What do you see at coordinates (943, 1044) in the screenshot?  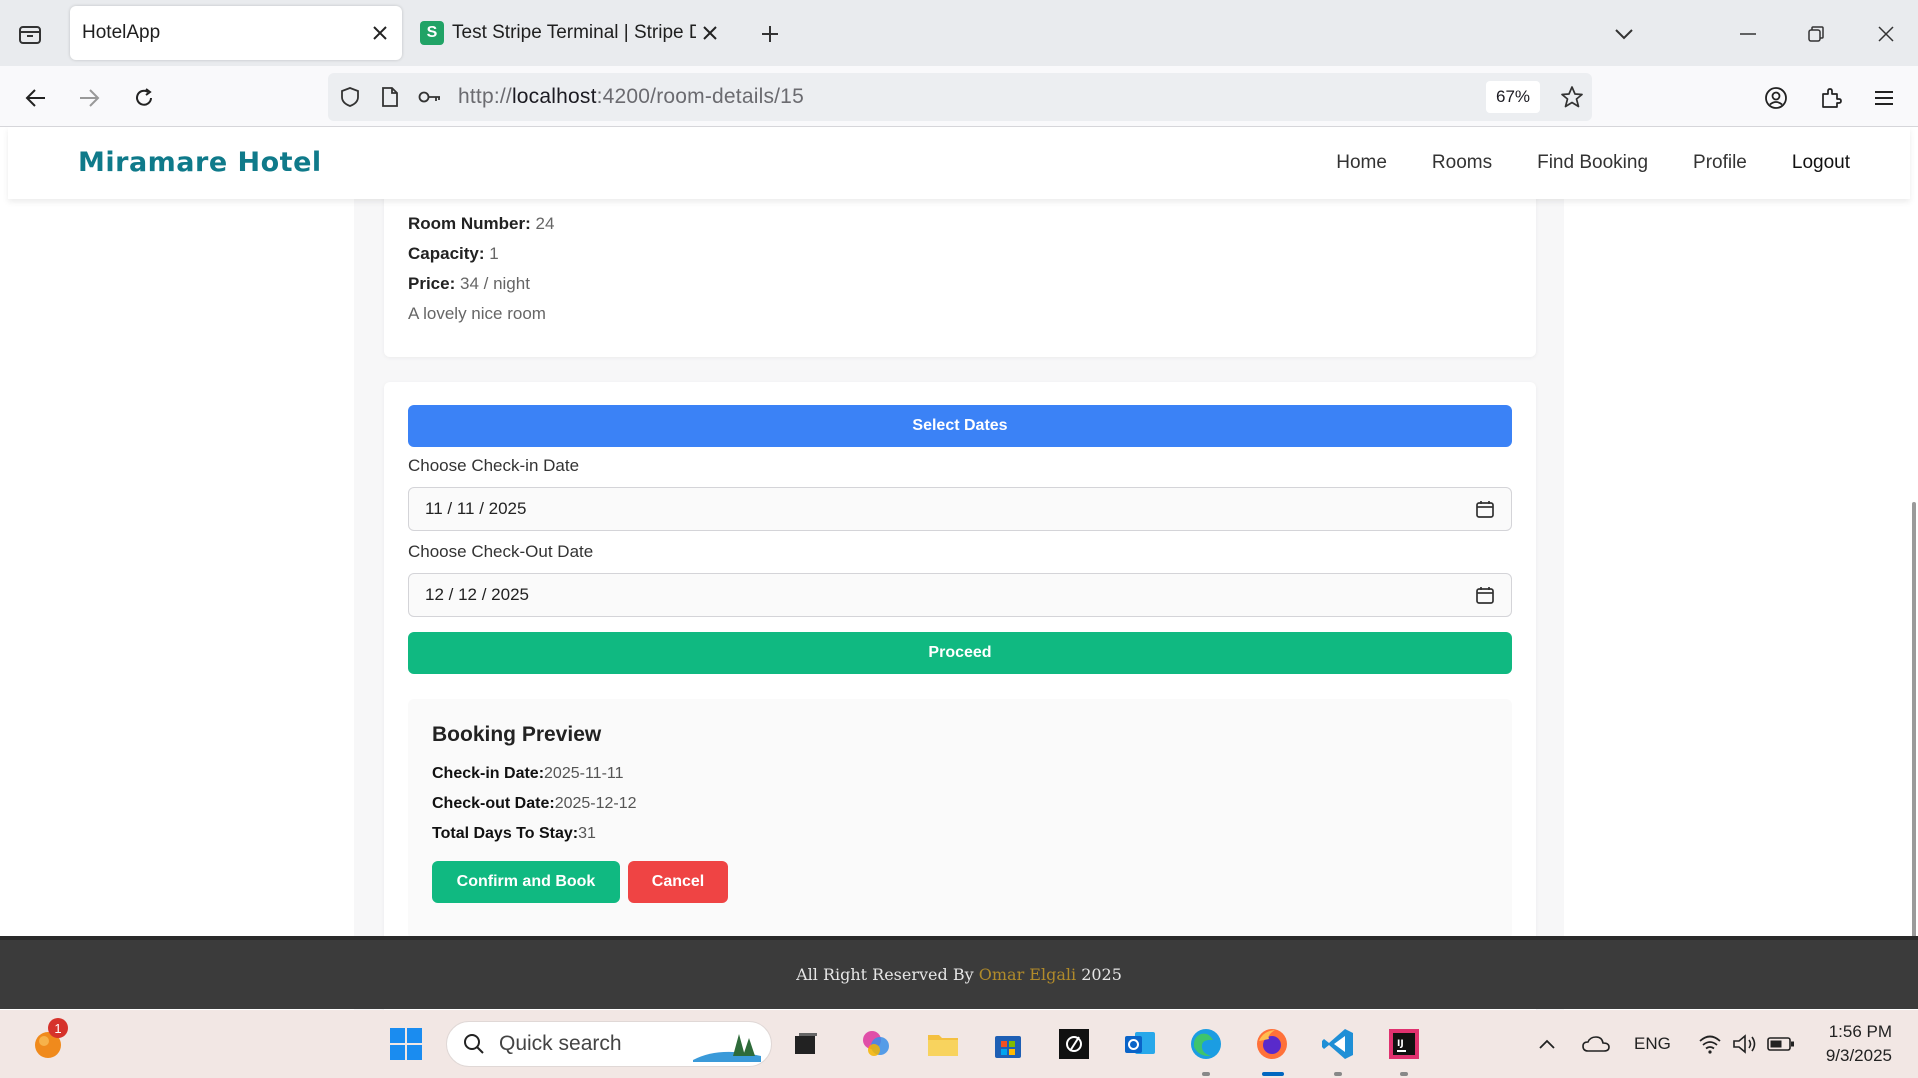 I see `file-explorer-icon` at bounding box center [943, 1044].